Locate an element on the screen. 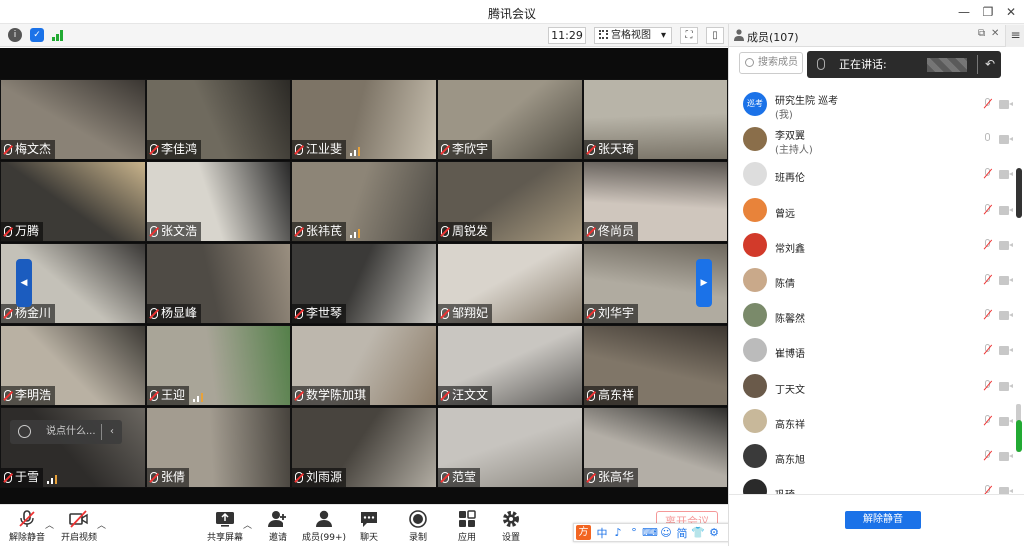 The height and width of the screenshot is (546, 1024). video-tile: 李明浩 is located at coordinates (73, 365).